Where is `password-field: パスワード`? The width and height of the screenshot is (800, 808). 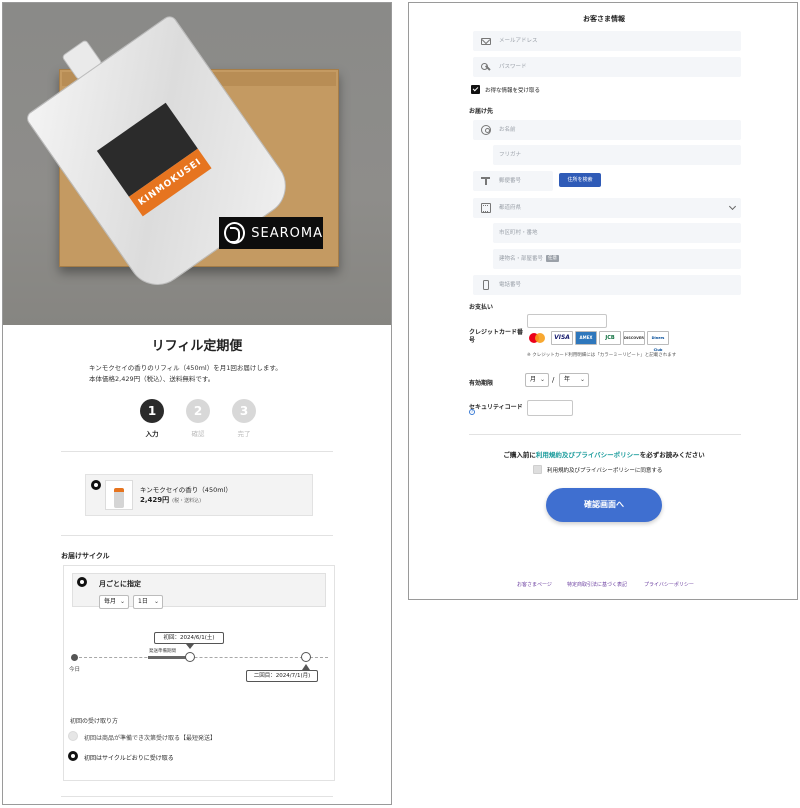 password-field: パスワード is located at coordinates (607, 67).